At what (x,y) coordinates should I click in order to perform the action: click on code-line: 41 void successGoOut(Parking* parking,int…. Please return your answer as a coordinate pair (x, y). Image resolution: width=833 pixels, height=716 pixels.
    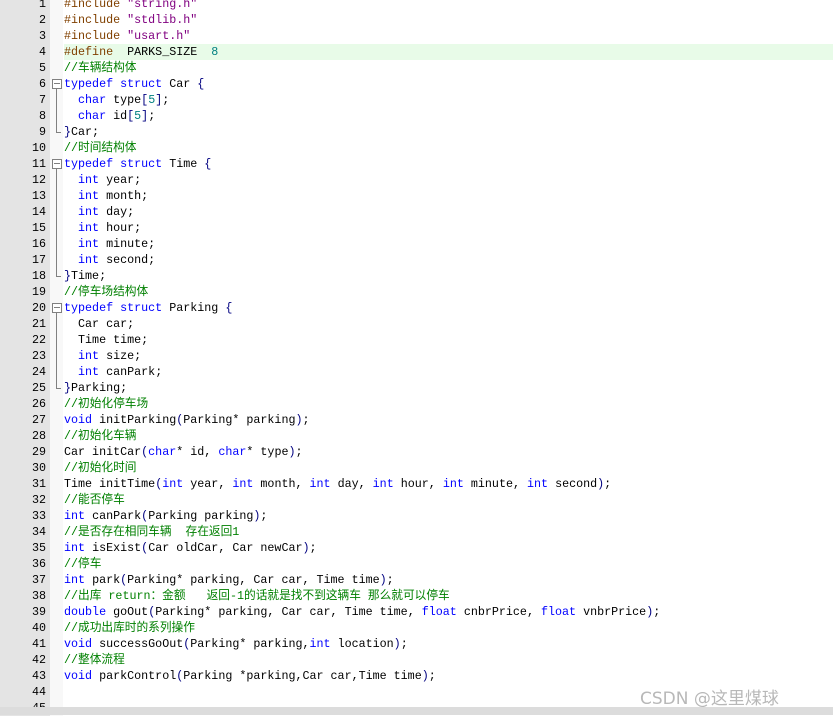
    Looking at the image, I should click on (416, 644).